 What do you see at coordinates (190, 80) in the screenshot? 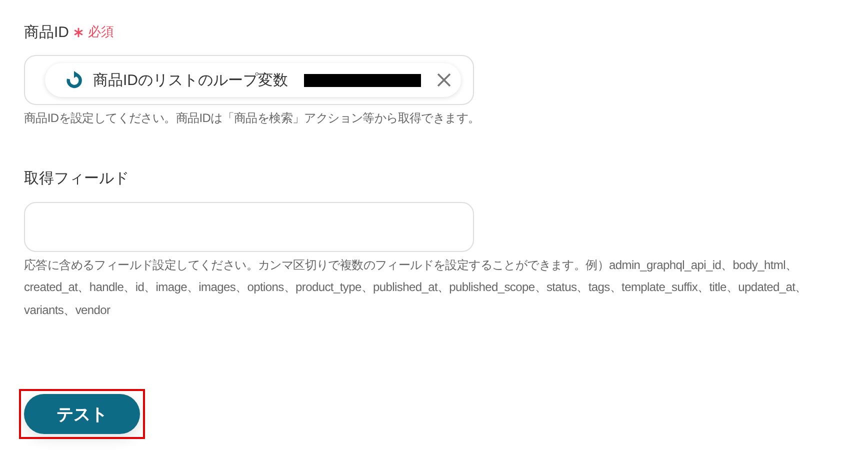
I see `chip-text: 商品IDのリストのループ変数` at bounding box center [190, 80].